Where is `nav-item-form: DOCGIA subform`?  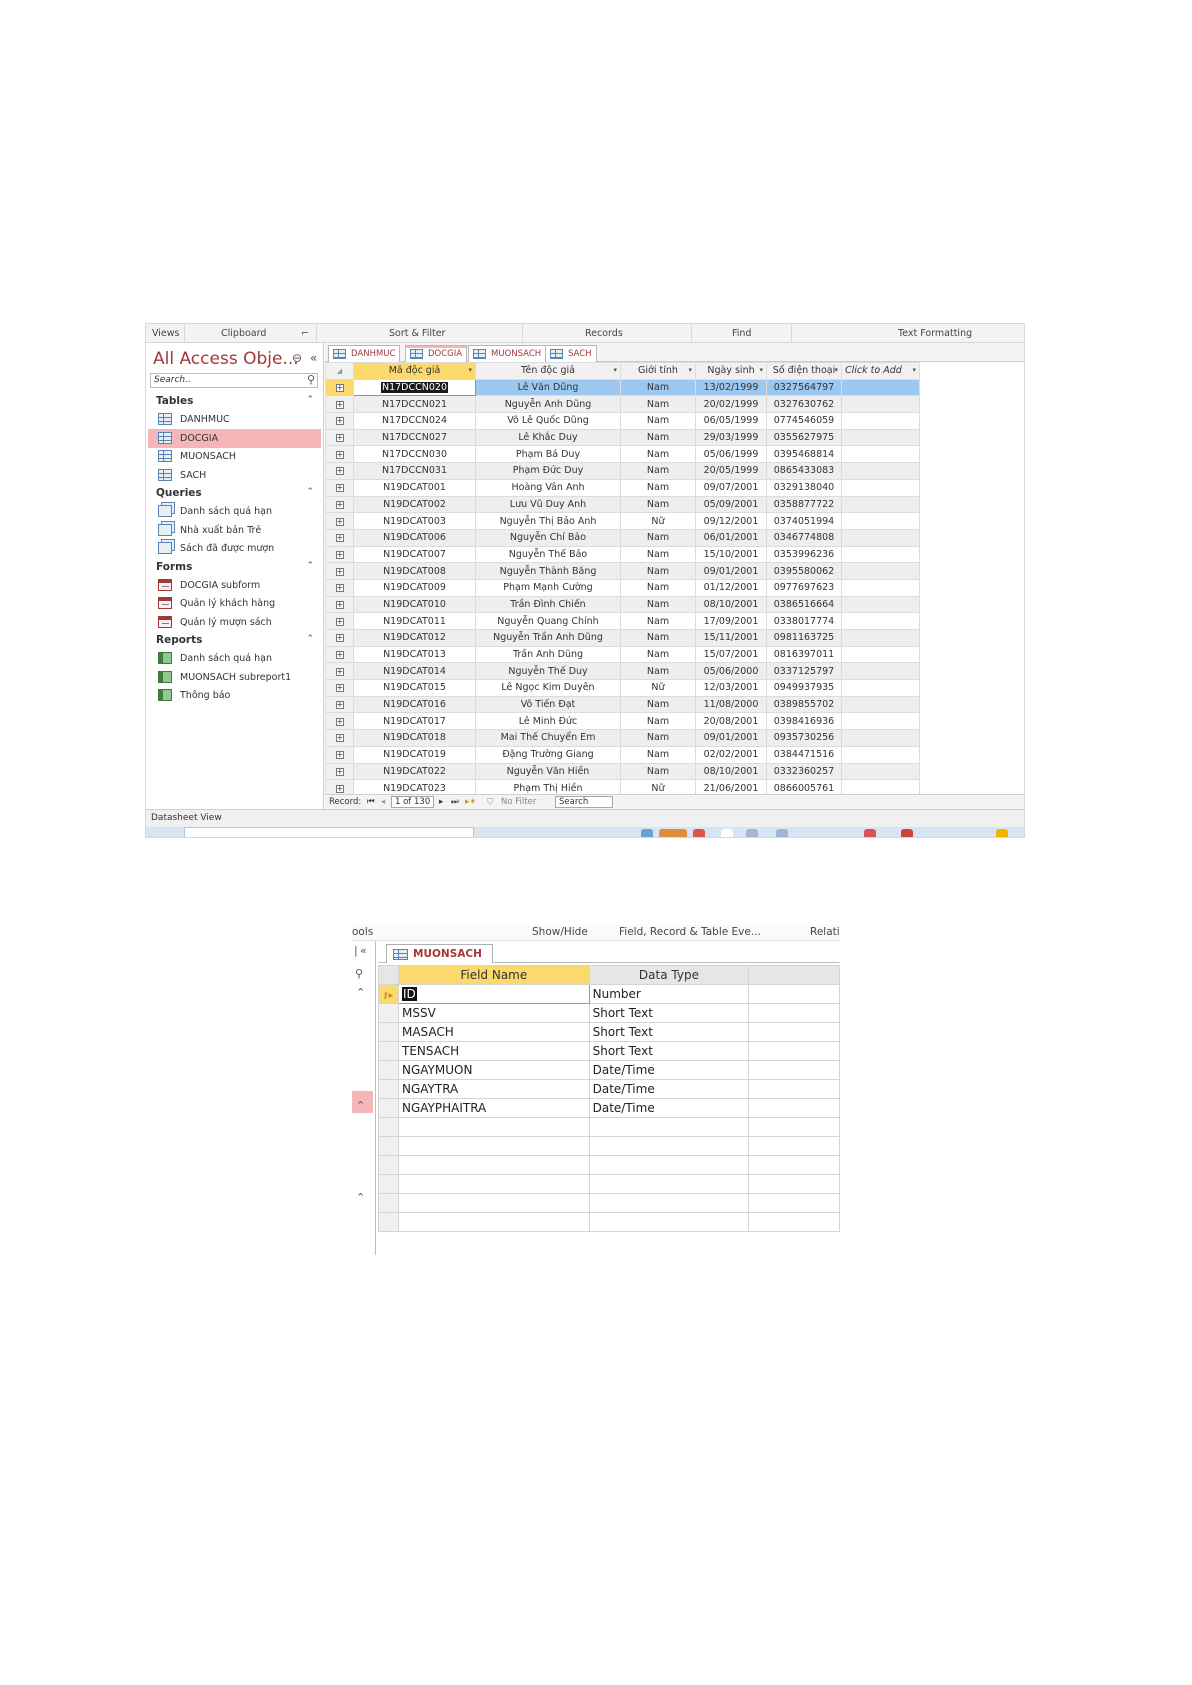 nav-item-form: DOCGIA subform is located at coordinates (234, 585).